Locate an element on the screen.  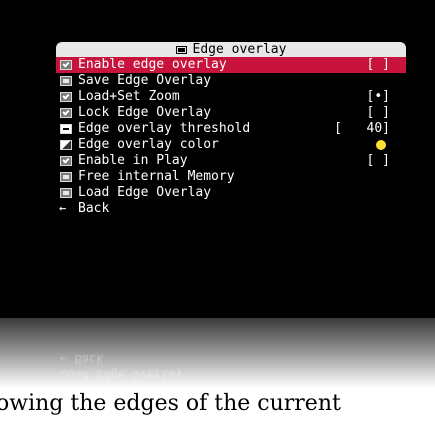
menu-item-free-internal-memory: Free internal Memory is located at coordinates (231, 177).